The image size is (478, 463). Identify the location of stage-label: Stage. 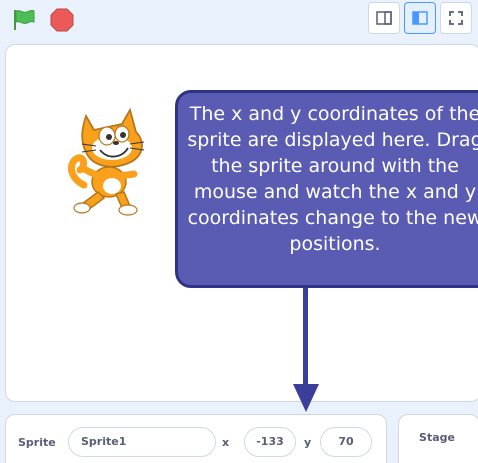
(437, 437).